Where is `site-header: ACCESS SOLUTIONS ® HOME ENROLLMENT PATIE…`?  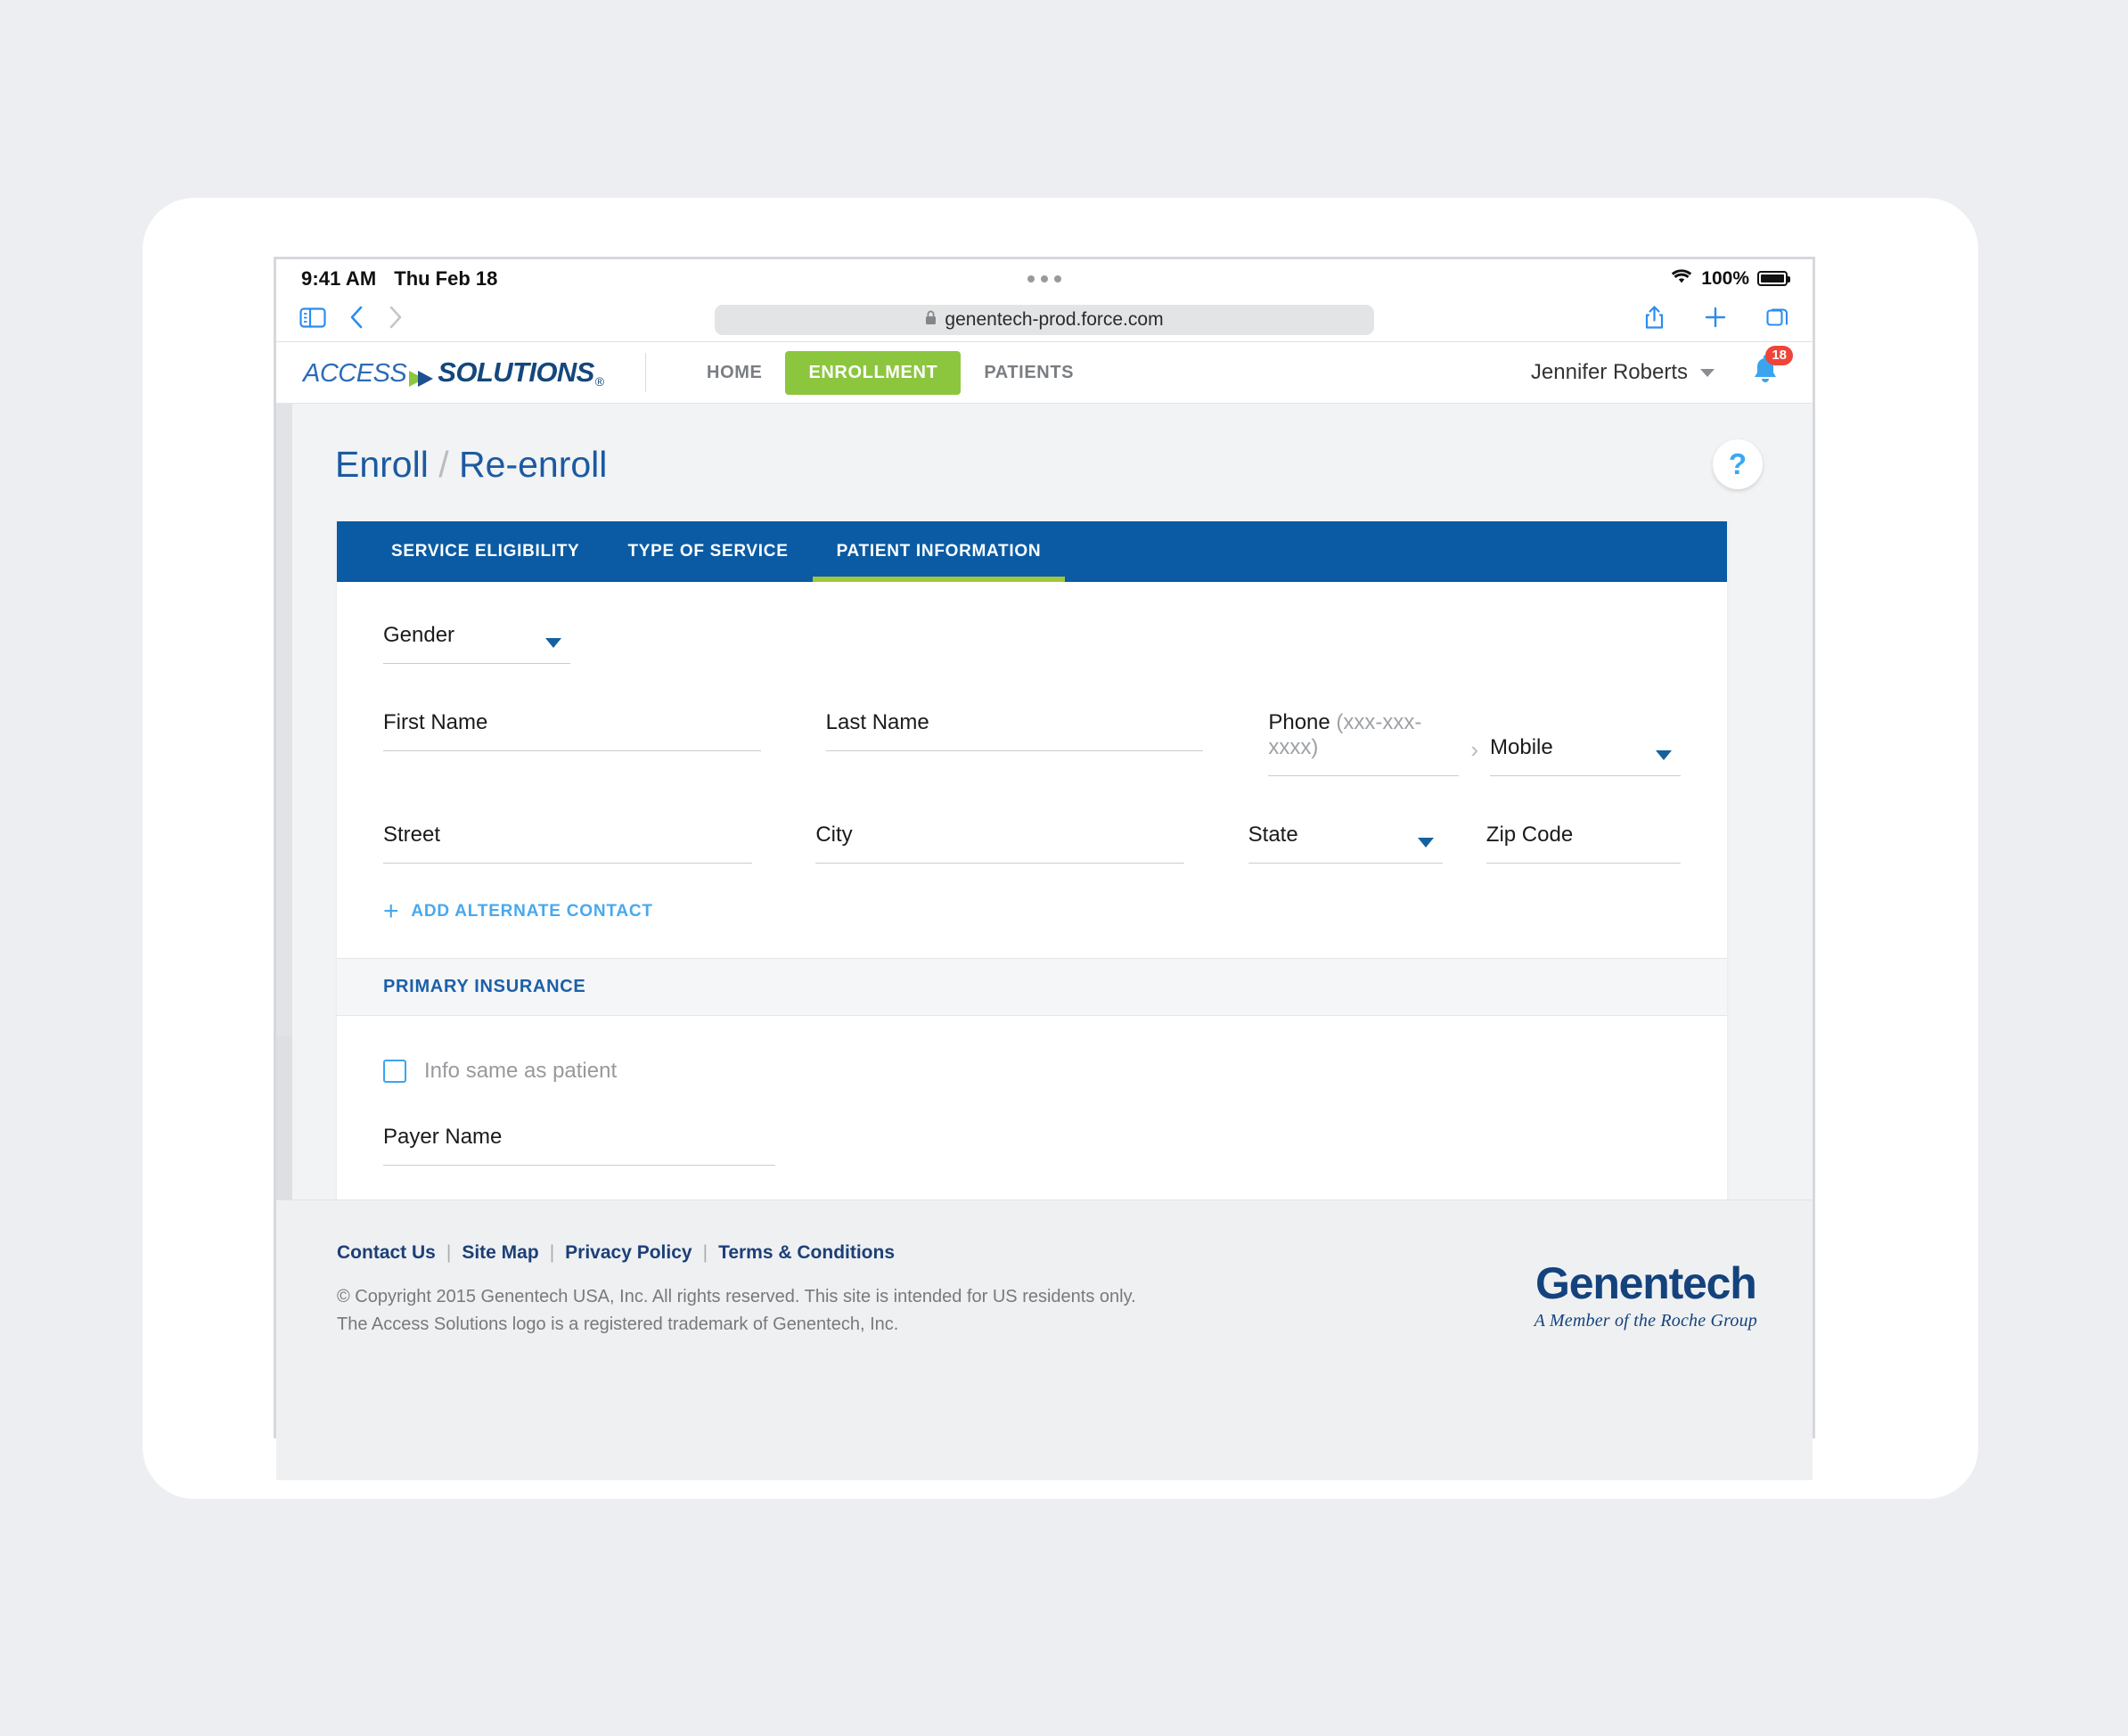 site-header: ACCESS SOLUTIONS ® HOME ENROLLMENT PATIE… is located at coordinates (1044, 373).